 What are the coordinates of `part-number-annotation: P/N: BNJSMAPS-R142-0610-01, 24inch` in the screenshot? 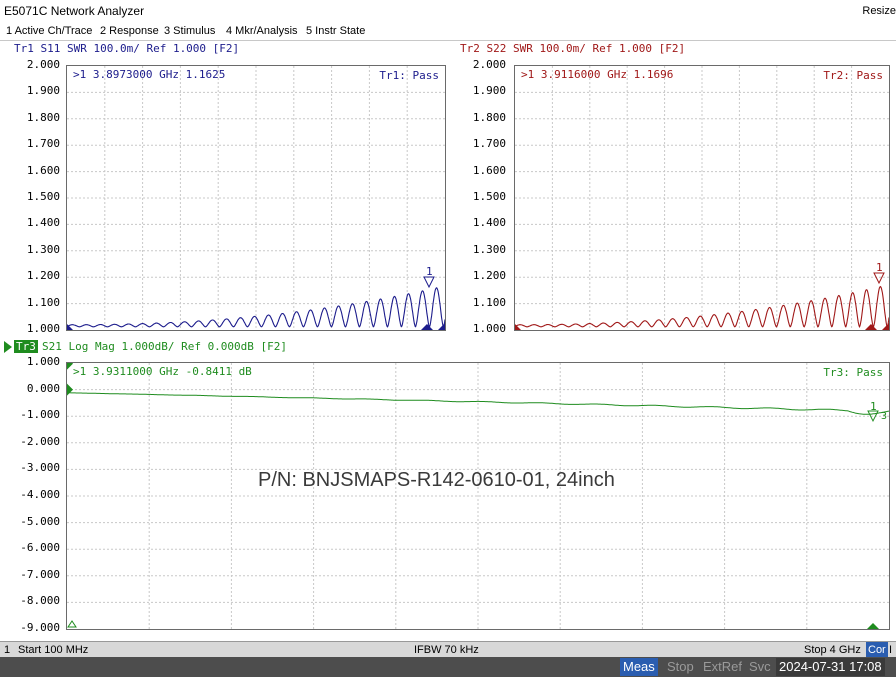 It's located at (436, 480).